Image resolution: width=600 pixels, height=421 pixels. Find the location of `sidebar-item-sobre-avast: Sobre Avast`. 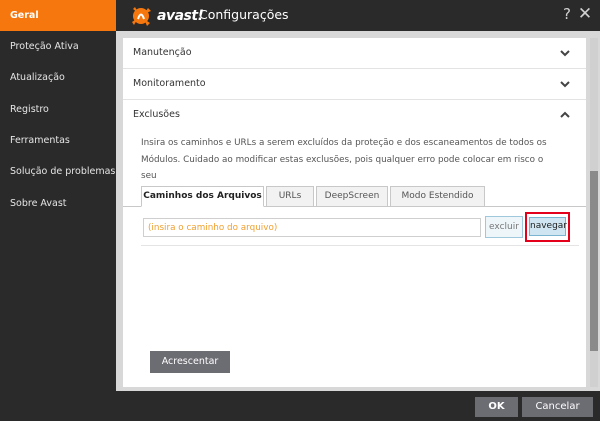

sidebar-item-sobre-avast: Sobre Avast is located at coordinates (58, 203).